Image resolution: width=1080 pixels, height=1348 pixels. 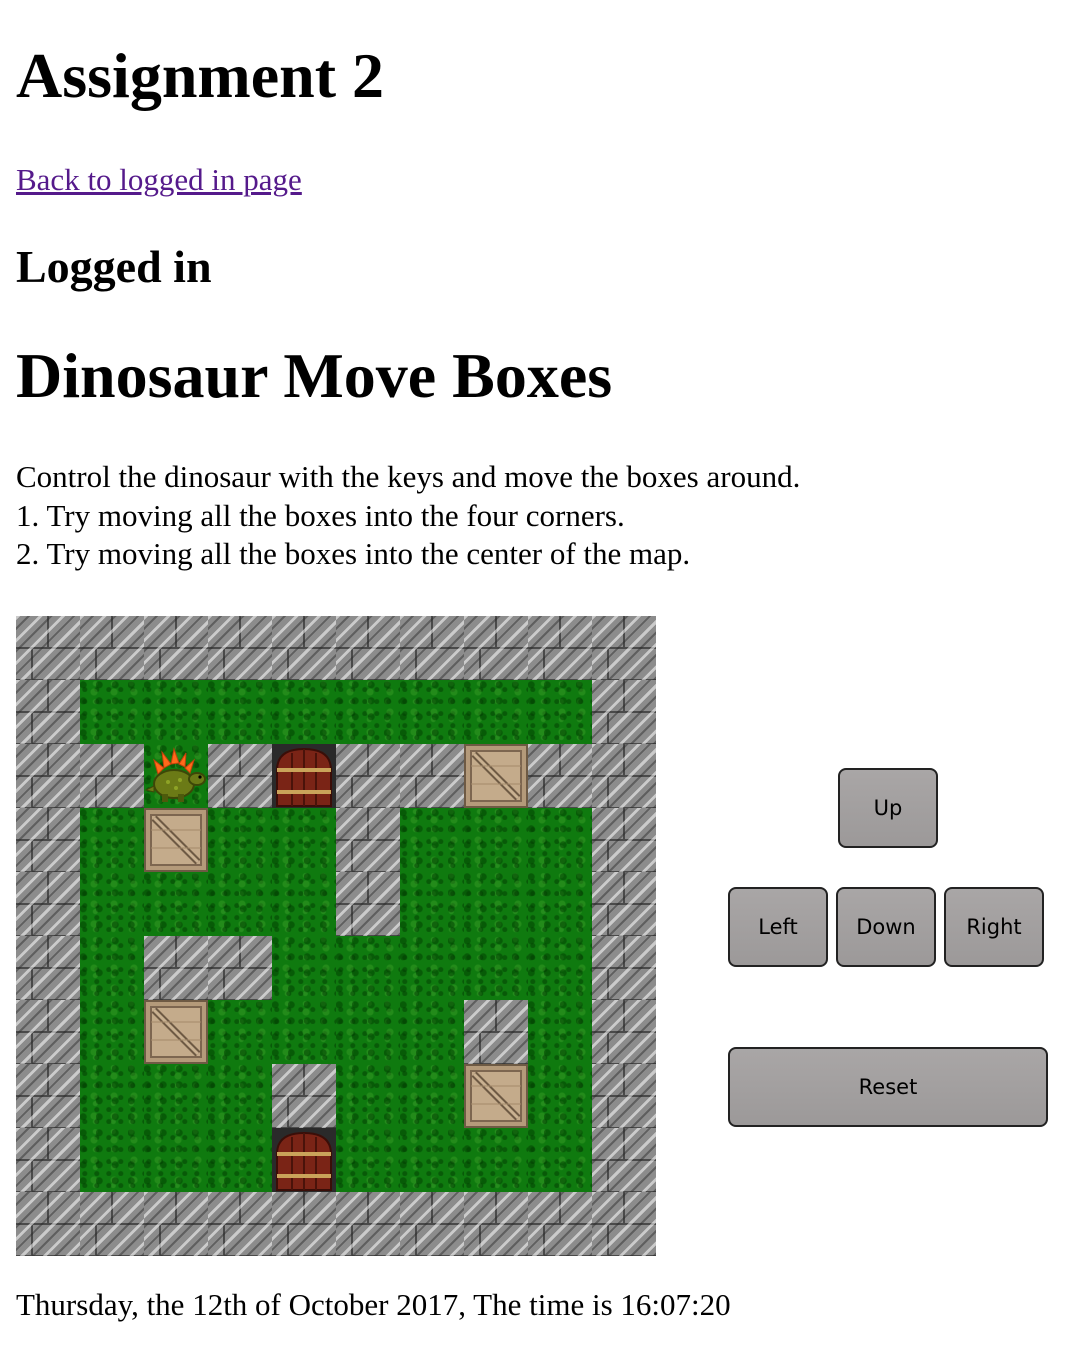 I want to click on dinosaur-player, so click(x=176, y=776).